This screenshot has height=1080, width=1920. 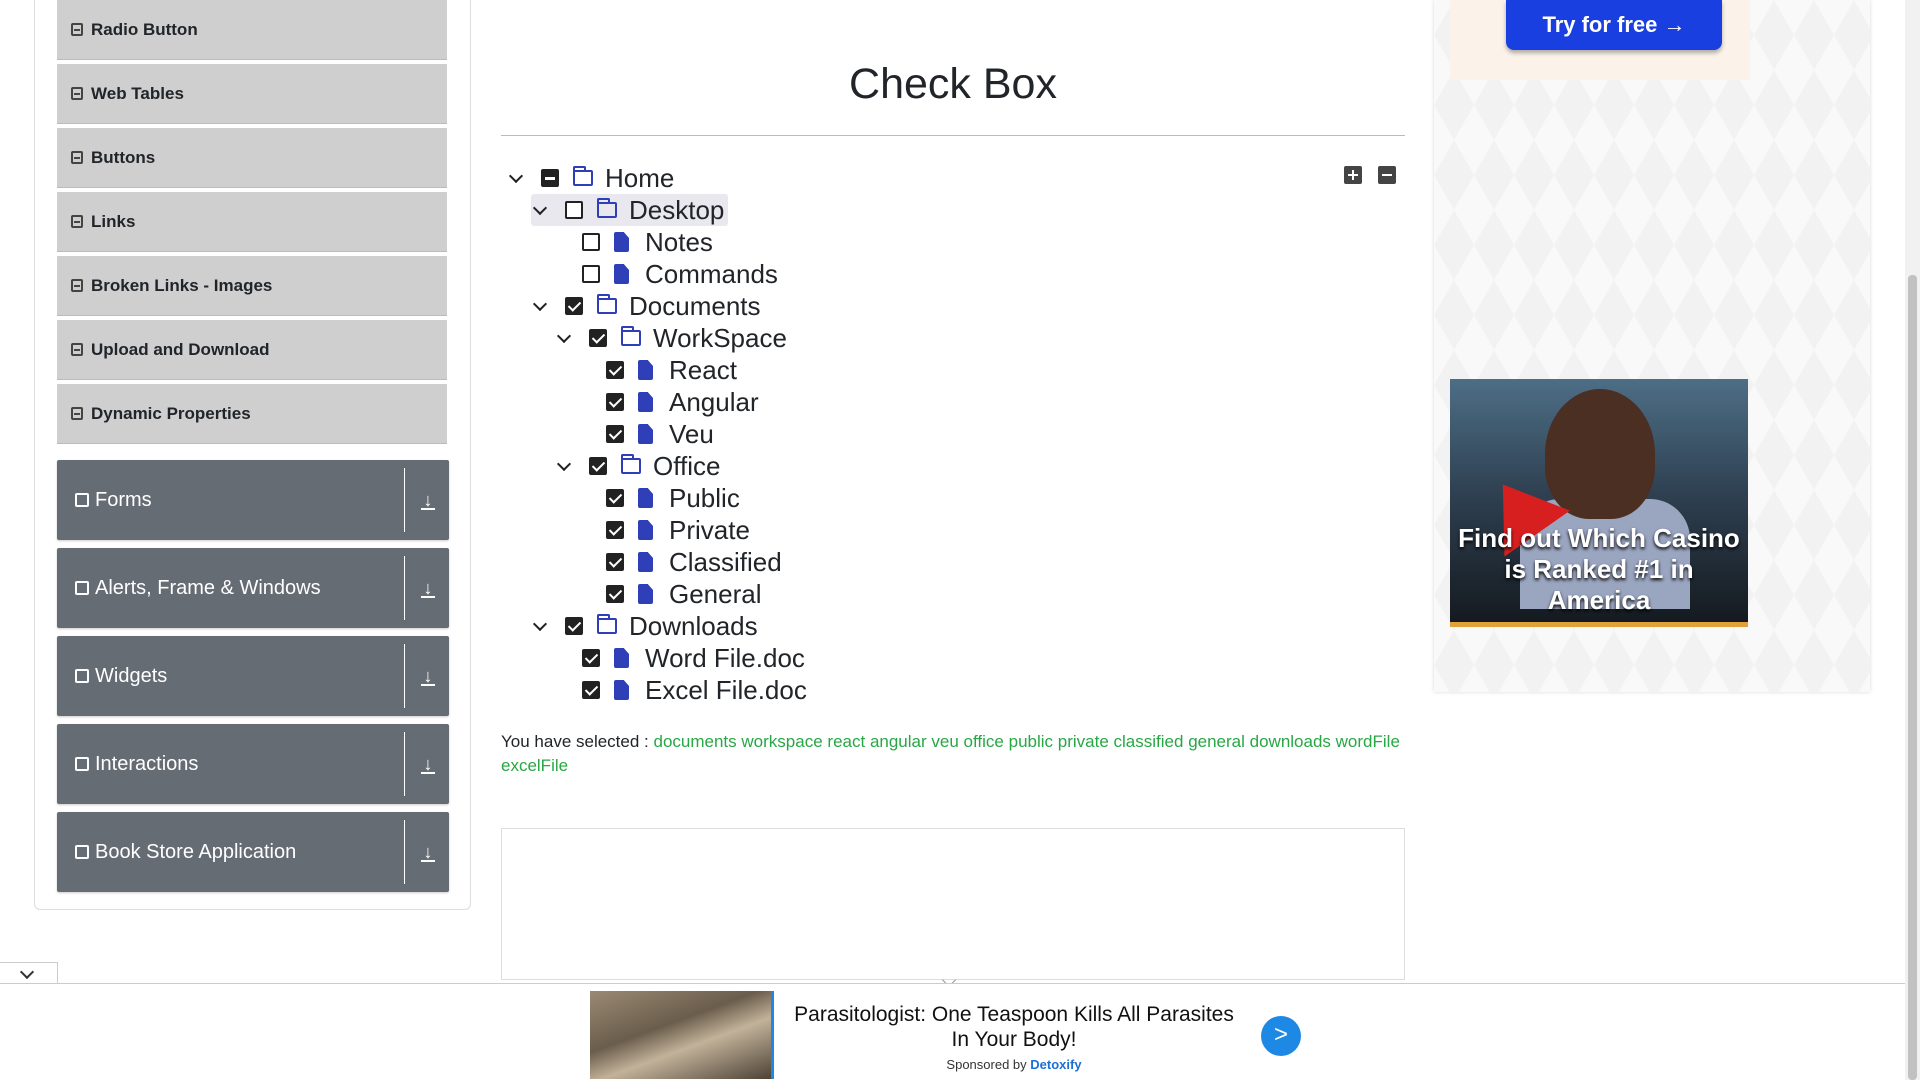 What do you see at coordinates (615, 498) in the screenshot?
I see `checkbox-public` at bounding box center [615, 498].